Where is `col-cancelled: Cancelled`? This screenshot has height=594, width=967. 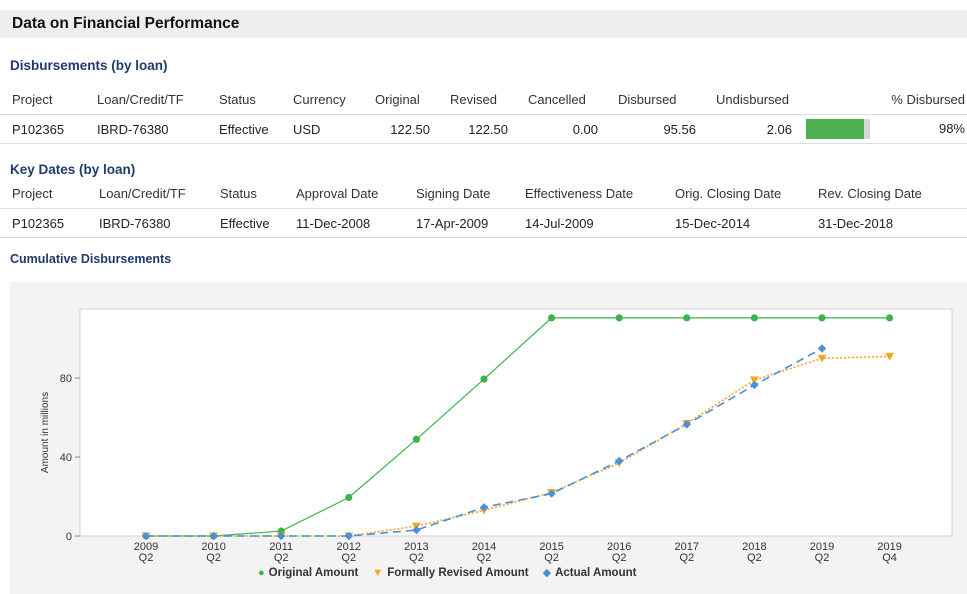 col-cancelled: Cancelled is located at coordinates (561, 99).